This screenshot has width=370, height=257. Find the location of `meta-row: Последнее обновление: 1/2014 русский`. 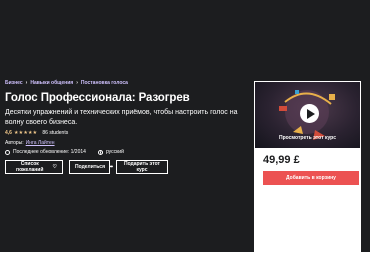

meta-row: Последнее обновление: 1/2014 русский is located at coordinates (64, 152).